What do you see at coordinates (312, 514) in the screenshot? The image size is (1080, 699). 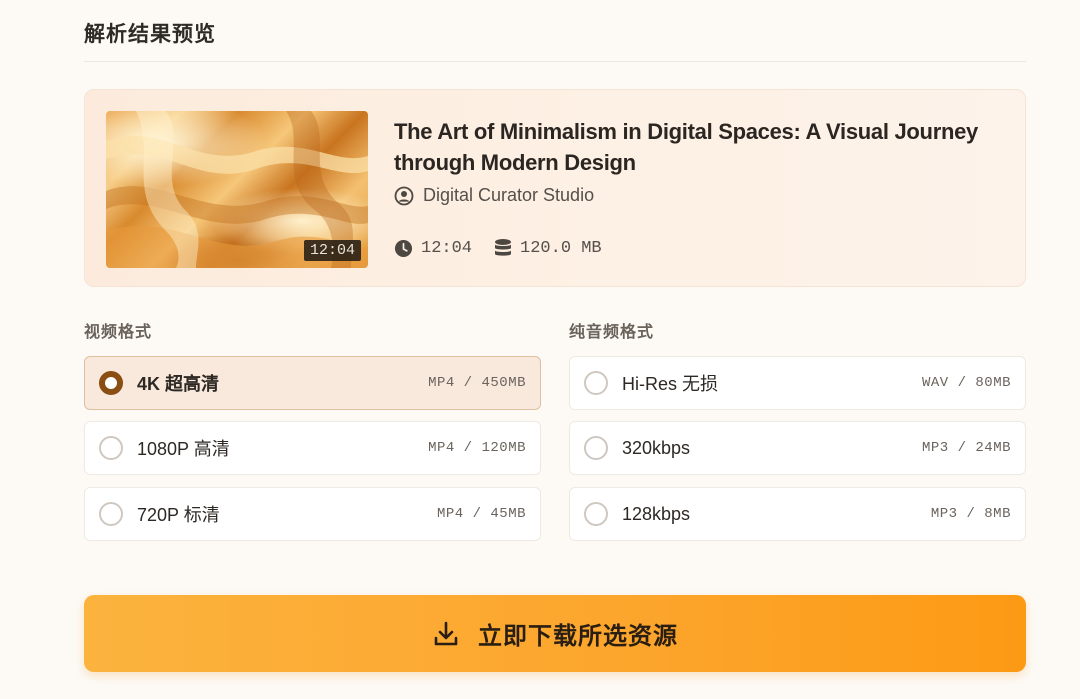 I see `video-option-720p: 720P 标清 MP4 / 45MB` at bounding box center [312, 514].